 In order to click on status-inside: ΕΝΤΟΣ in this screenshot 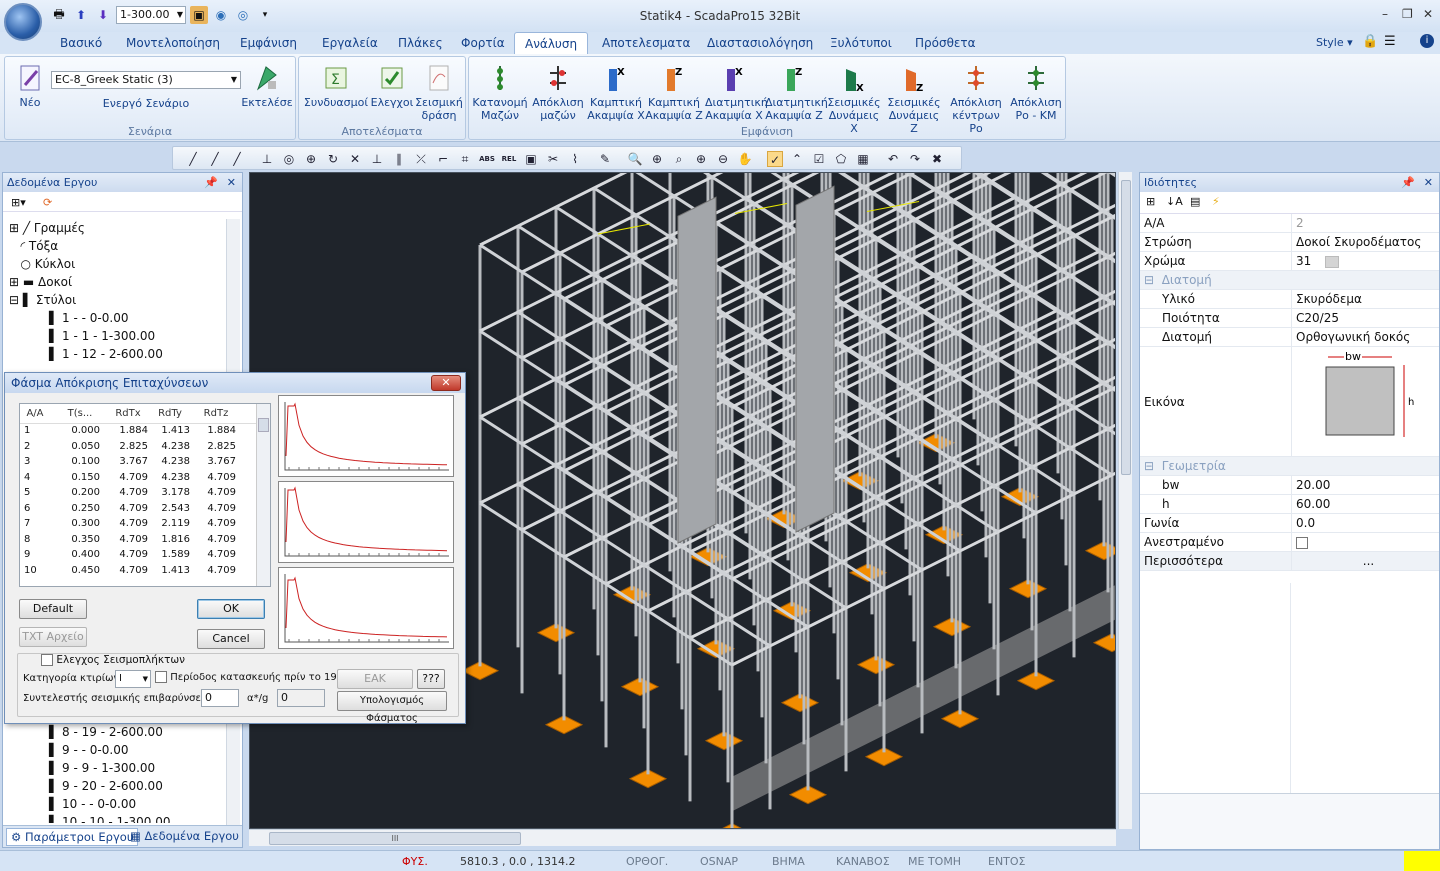, I will do `click(1007, 861)`.